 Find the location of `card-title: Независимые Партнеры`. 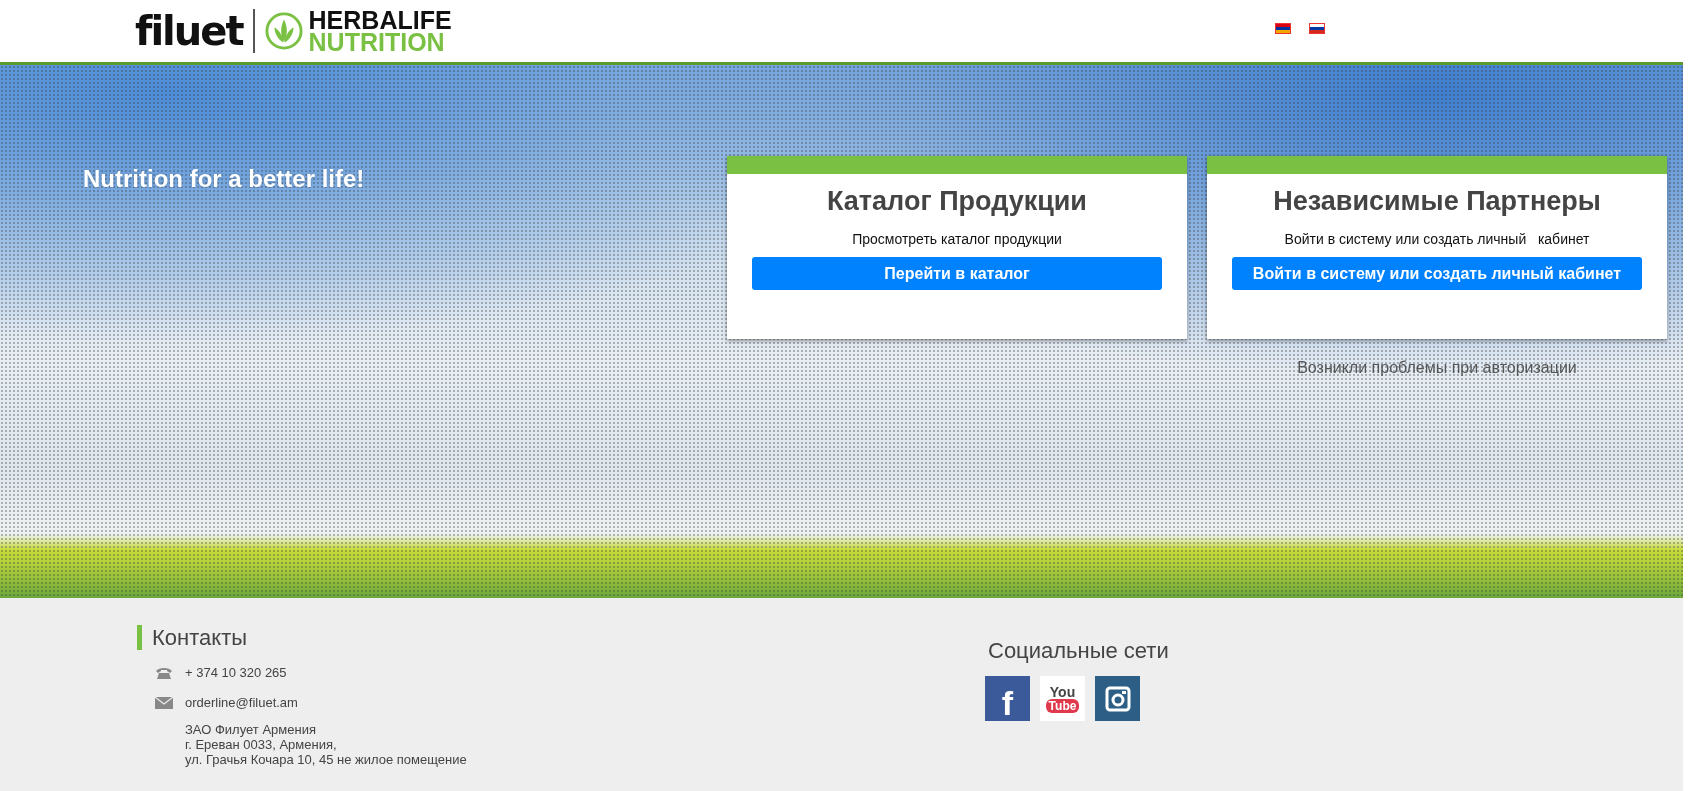

card-title: Независимые Партнеры is located at coordinates (1437, 201).